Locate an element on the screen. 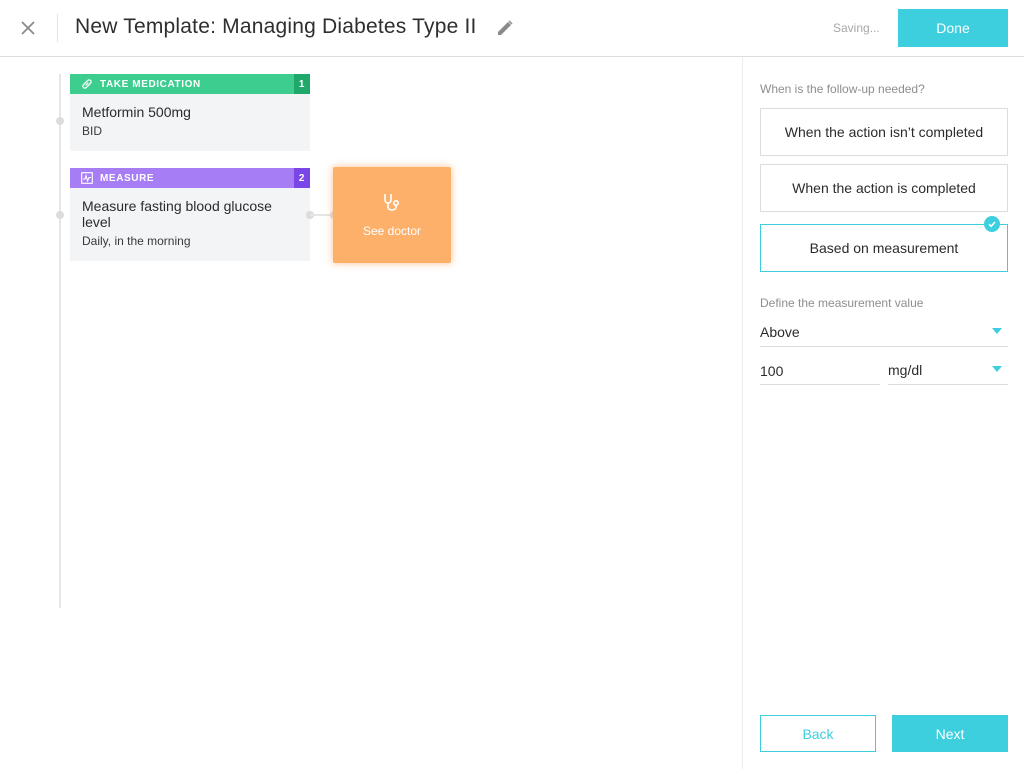 The height and width of the screenshot is (769, 1024). option-based-on-measurement: Based on measurement is located at coordinates (884, 248).